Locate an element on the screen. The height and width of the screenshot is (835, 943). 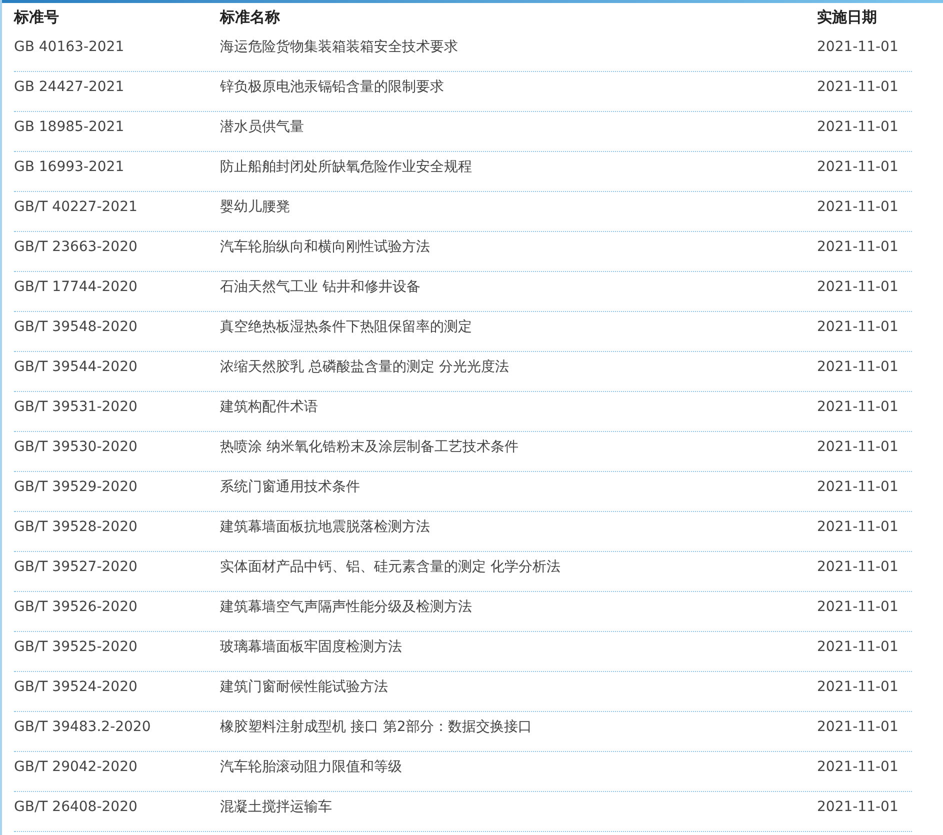
table-cell-text: 婴幼儿腰凳 is located at coordinates (255, 207).